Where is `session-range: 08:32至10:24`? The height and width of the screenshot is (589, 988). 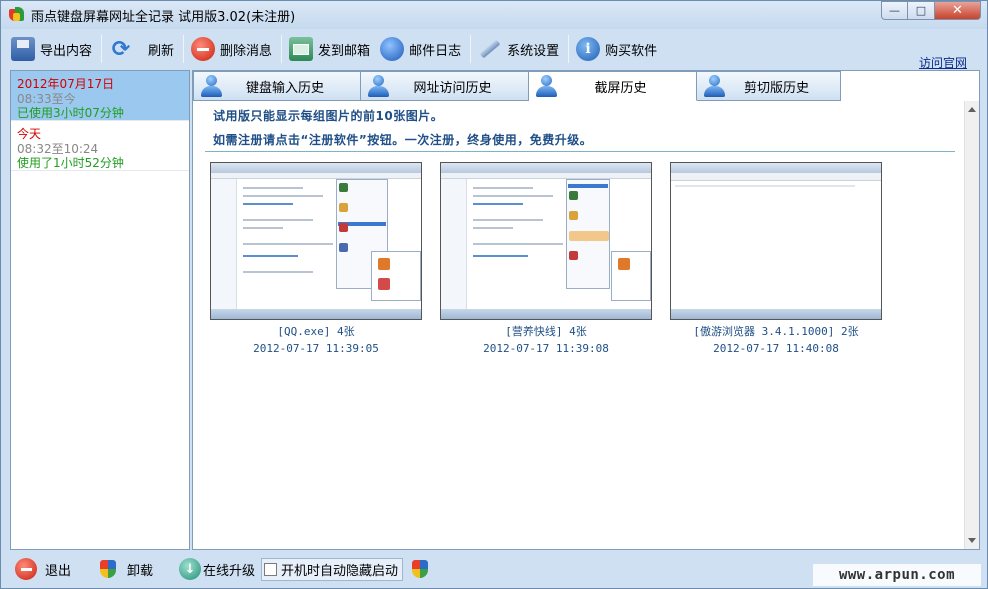 session-range: 08:32至10:24 is located at coordinates (58, 149).